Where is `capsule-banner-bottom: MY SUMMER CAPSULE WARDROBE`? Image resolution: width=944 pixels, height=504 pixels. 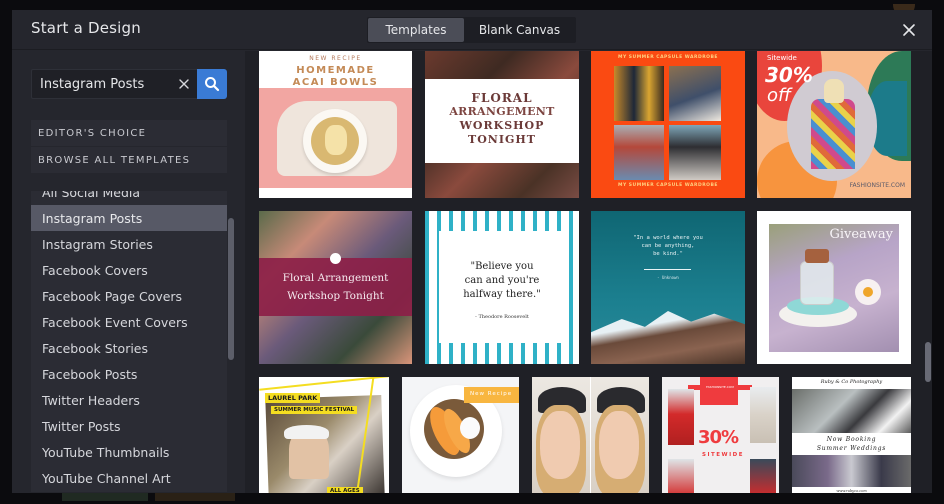
capsule-banner-bottom: MY SUMMER CAPSULE WARDROBE is located at coordinates (668, 185).